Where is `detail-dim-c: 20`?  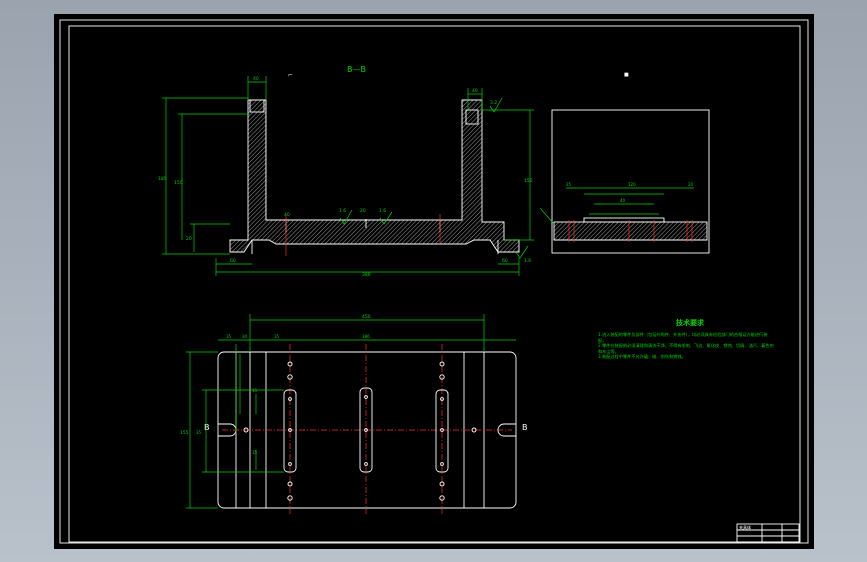
detail-dim-c: 20 is located at coordinates (691, 184).